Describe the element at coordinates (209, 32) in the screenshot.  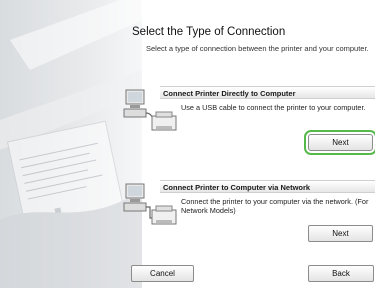
I see `page-title: Select the Type of Connection` at that location.